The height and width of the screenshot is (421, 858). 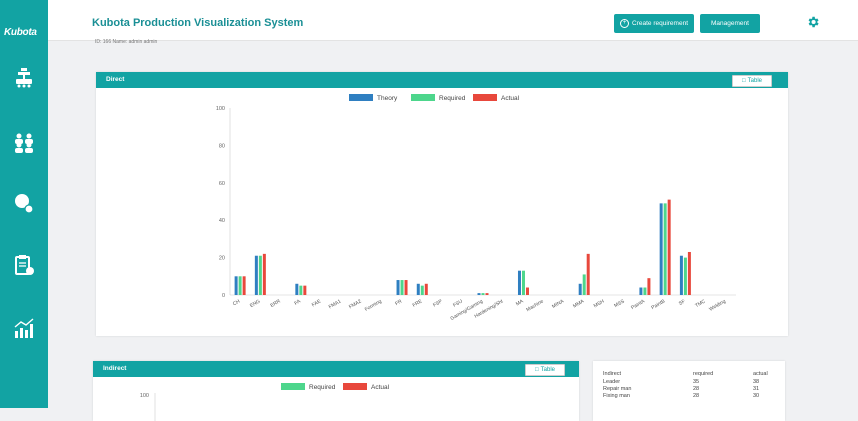 I want to click on indirect-table-button-label: Table, so click(x=547, y=370).